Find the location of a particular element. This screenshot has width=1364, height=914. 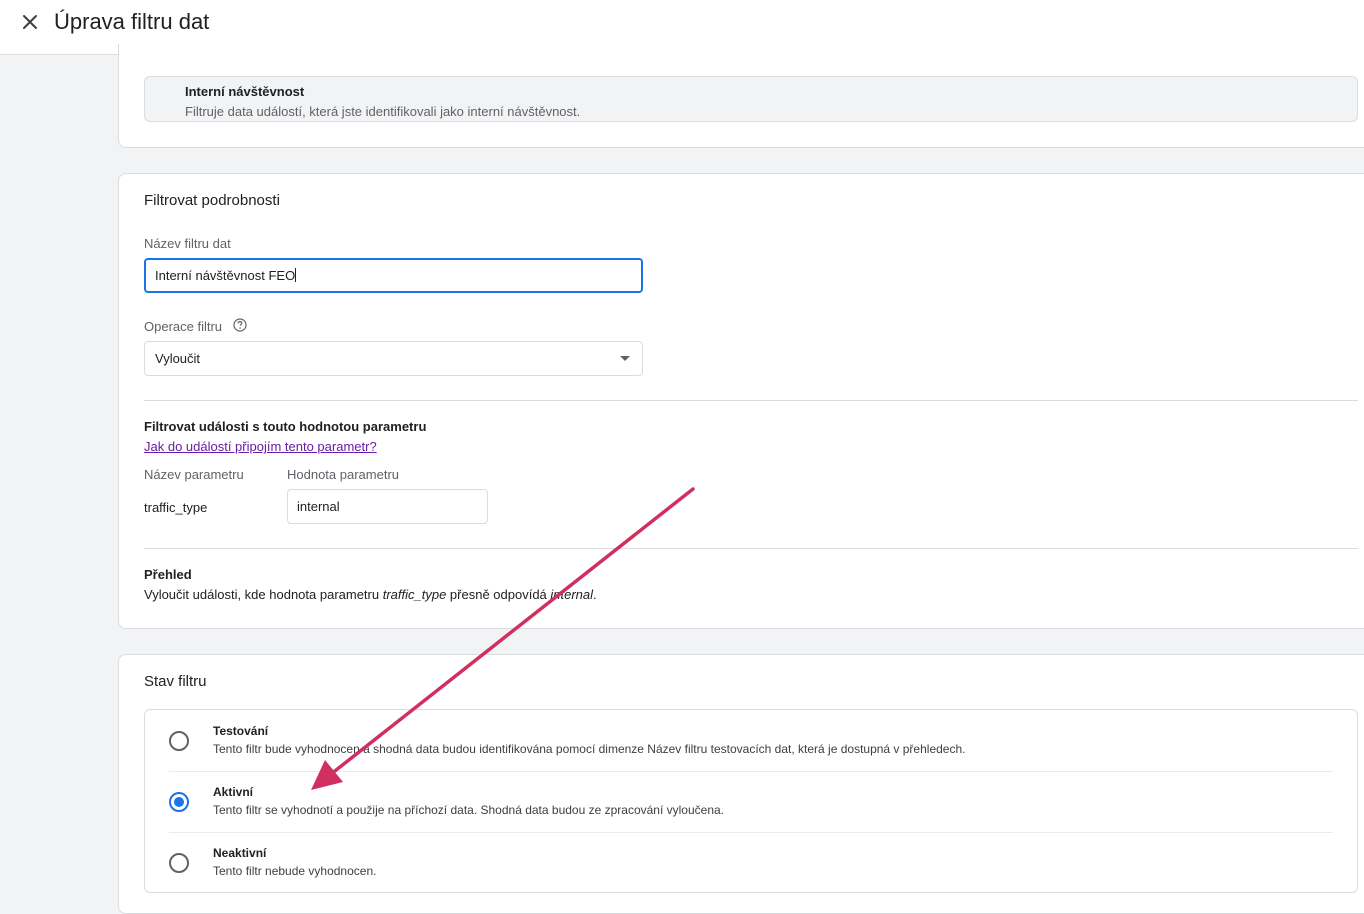

summary-part: . is located at coordinates (595, 594).